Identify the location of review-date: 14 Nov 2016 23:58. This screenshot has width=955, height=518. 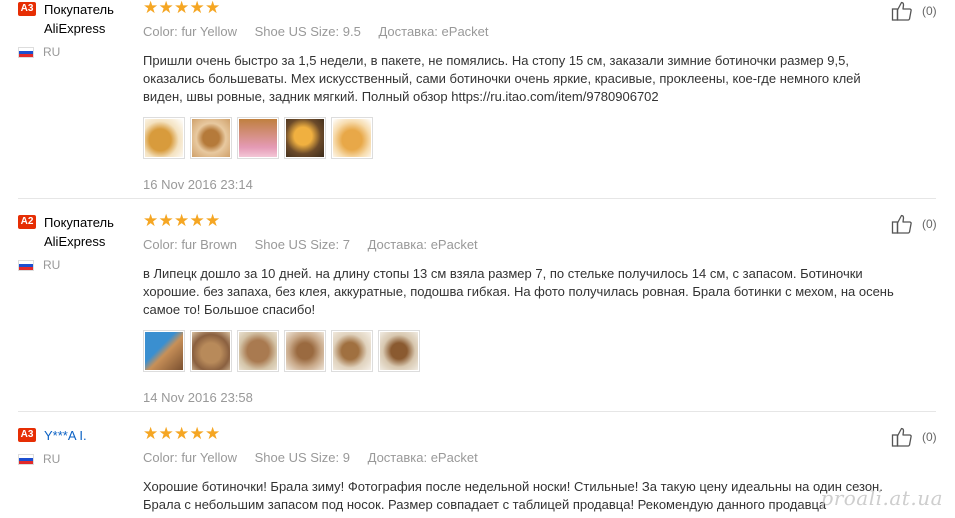
(198, 397).